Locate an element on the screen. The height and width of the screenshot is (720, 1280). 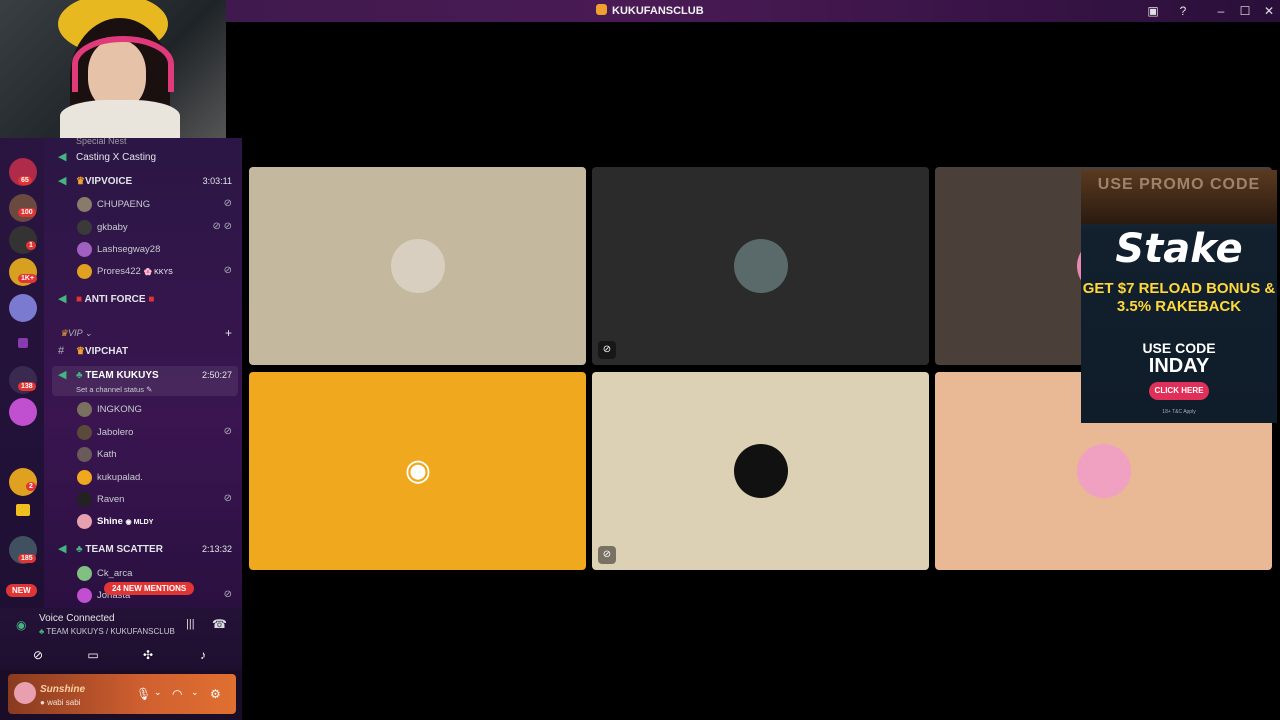
inbox-icon: ▣ is located at coordinates (1153, 11).